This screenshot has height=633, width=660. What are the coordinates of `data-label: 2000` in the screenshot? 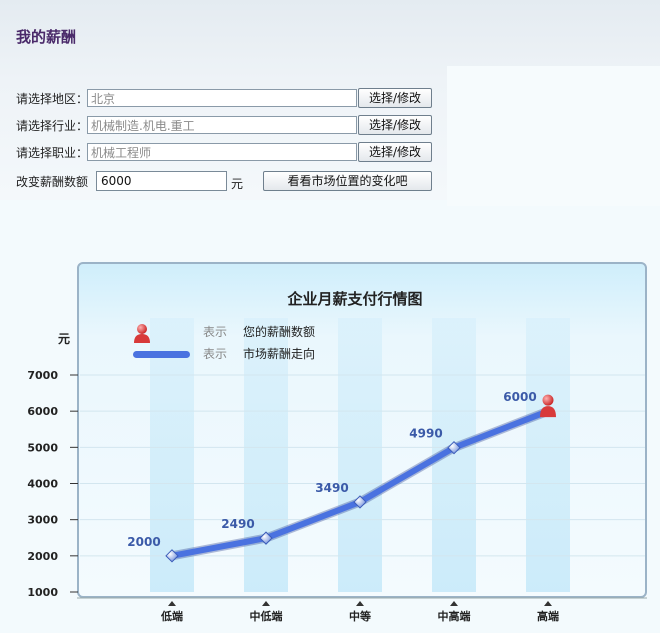 It's located at (143, 542).